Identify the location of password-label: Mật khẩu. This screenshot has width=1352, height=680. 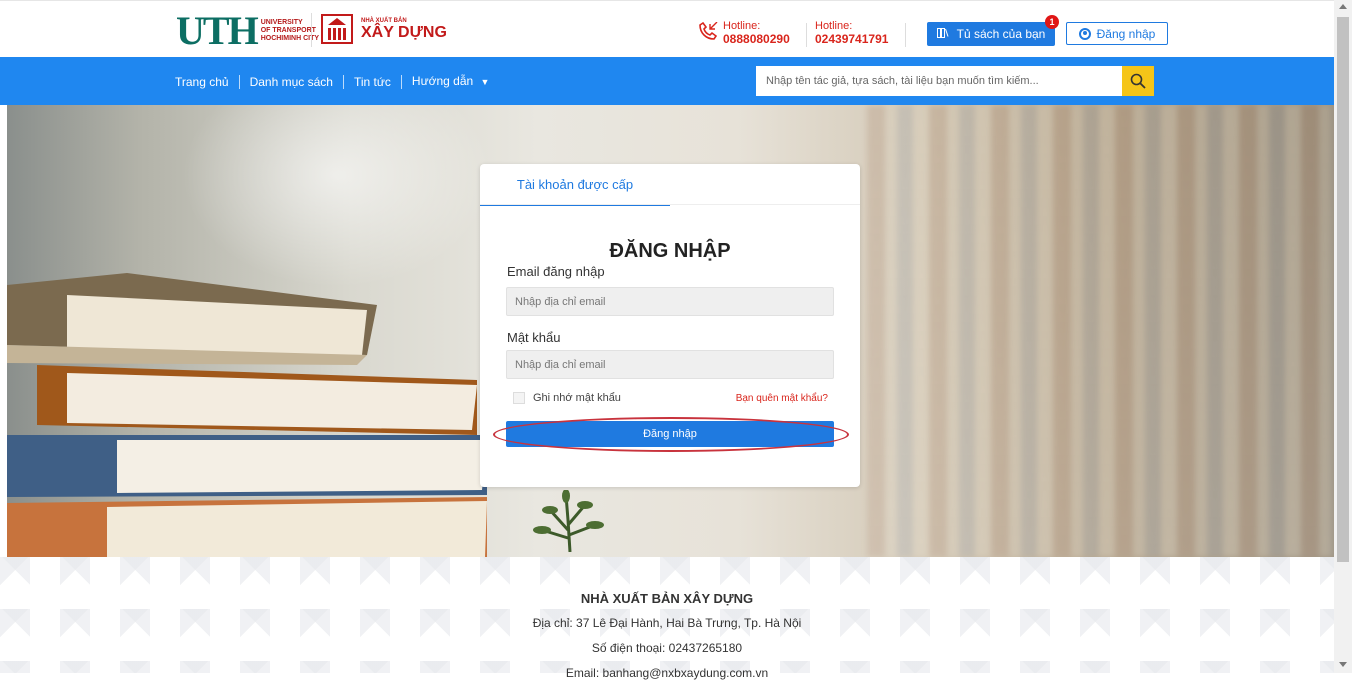
(534, 337).